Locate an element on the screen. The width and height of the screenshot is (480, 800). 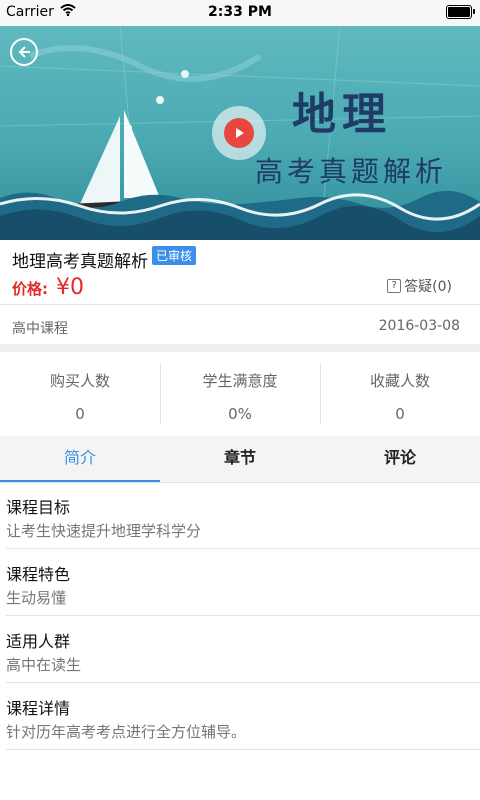
stats-panel: 购买人数 0 学生满意度 0% 收藏人数 0 is located at coordinates (240, 394).